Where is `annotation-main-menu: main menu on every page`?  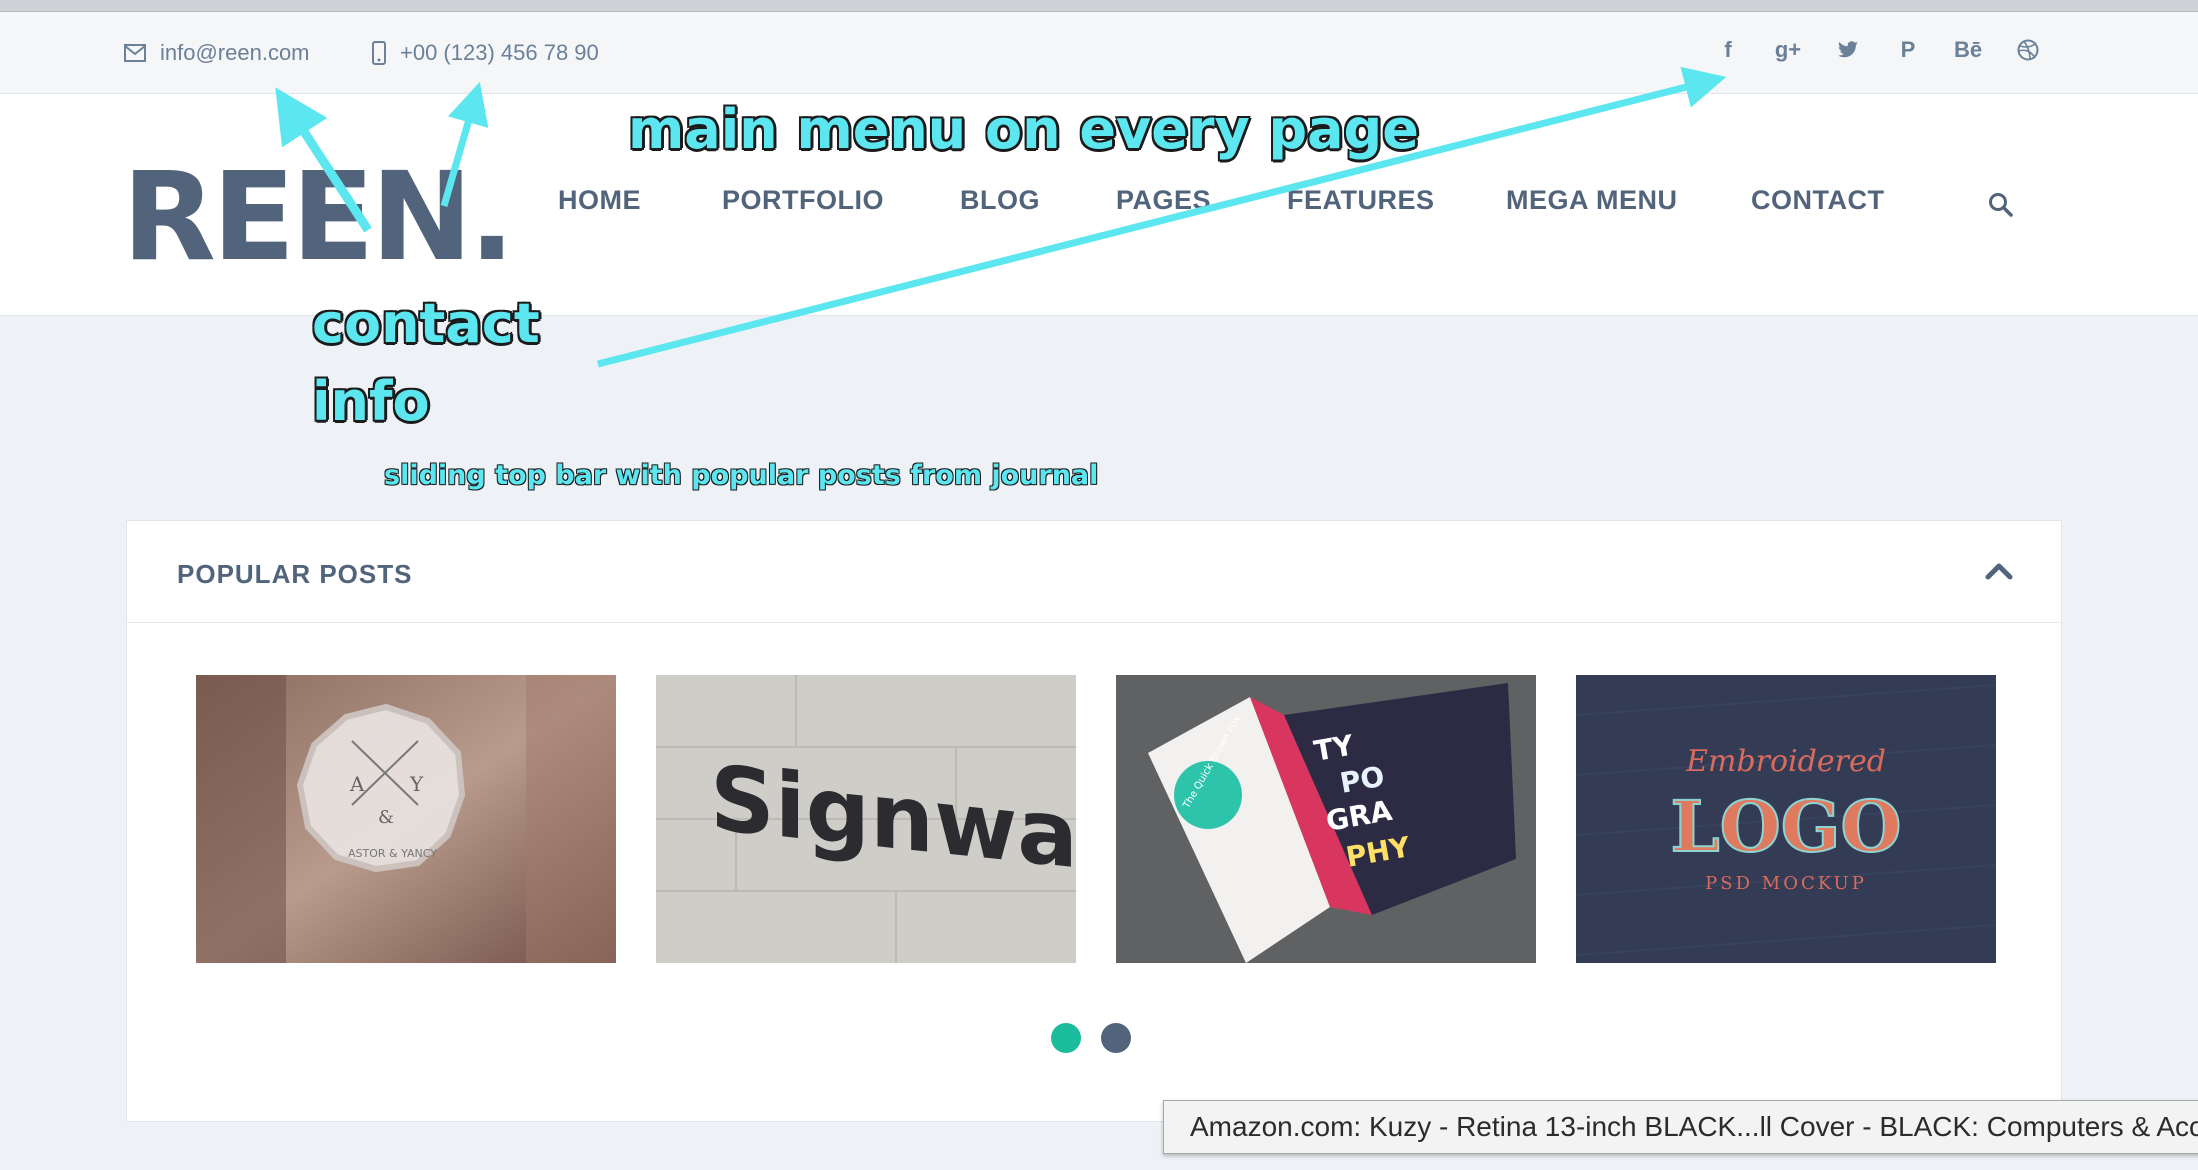
annotation-main-menu: main menu on every page is located at coordinates (1023, 129).